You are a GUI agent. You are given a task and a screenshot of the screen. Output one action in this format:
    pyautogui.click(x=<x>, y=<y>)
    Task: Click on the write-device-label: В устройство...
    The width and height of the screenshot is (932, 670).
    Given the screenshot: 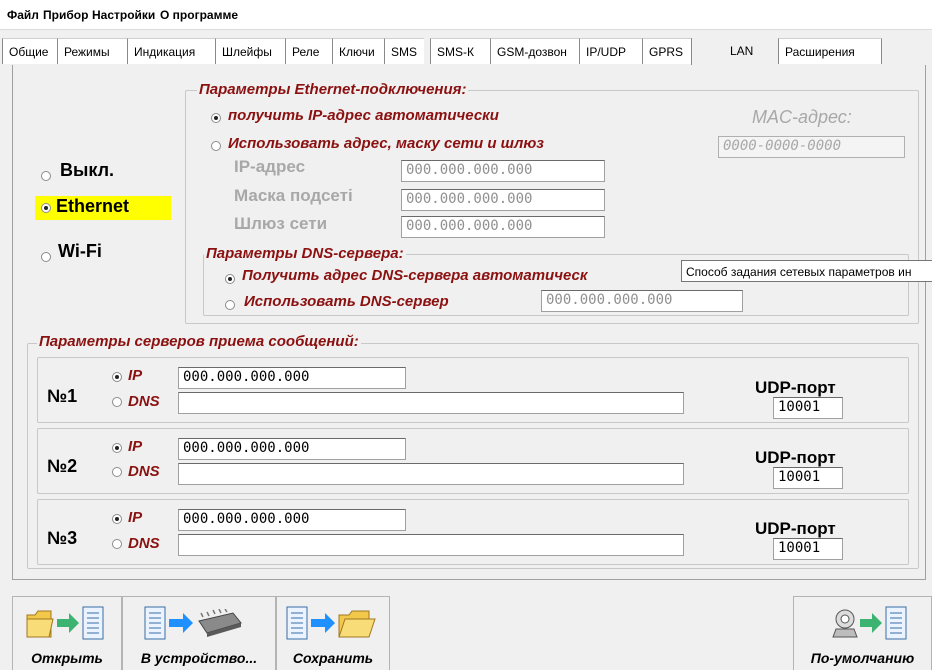 What is the action you would take?
    pyautogui.click(x=199, y=658)
    